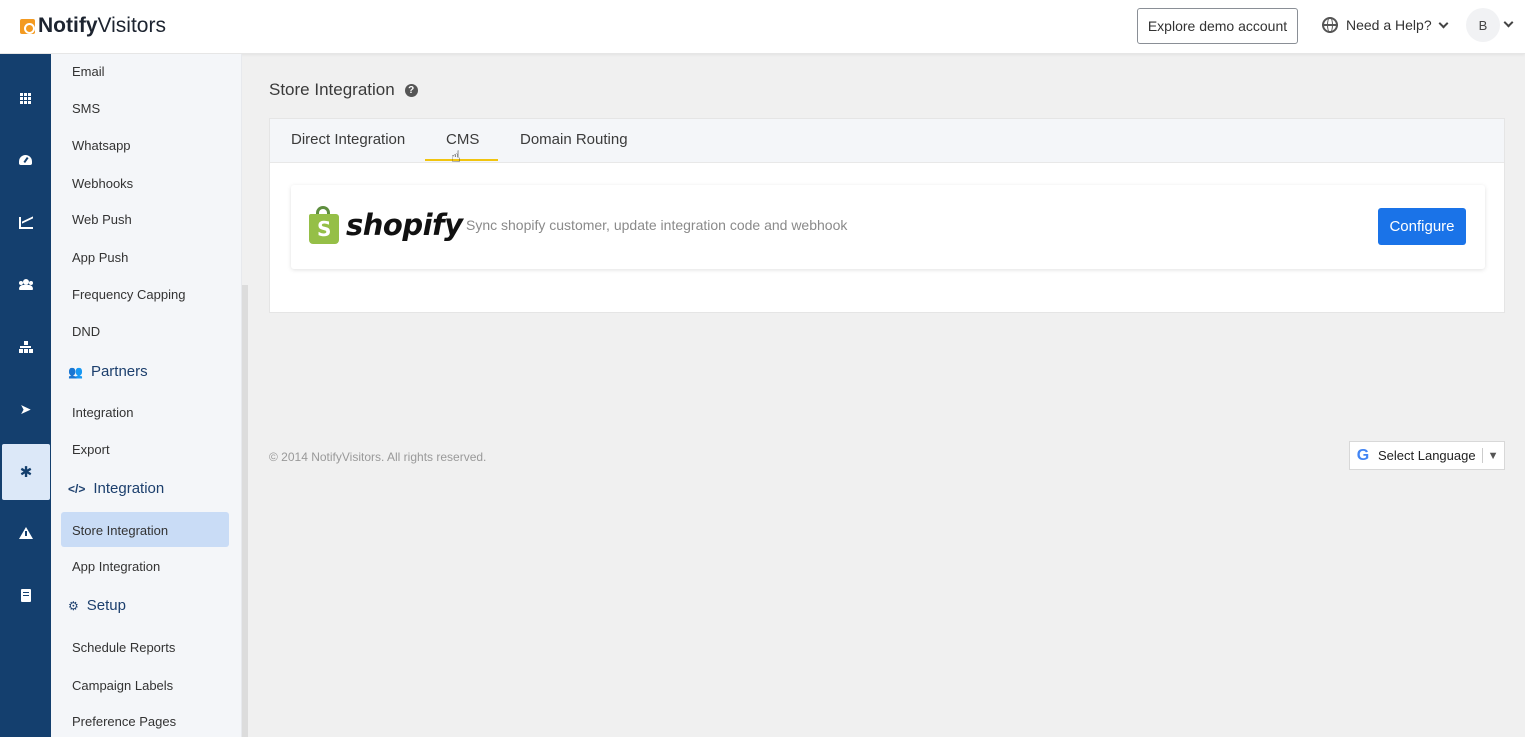 Image resolution: width=1525 pixels, height=737 pixels. What do you see at coordinates (102, 412) in the screenshot?
I see `sidebar-item-partners-integration: Integration` at bounding box center [102, 412].